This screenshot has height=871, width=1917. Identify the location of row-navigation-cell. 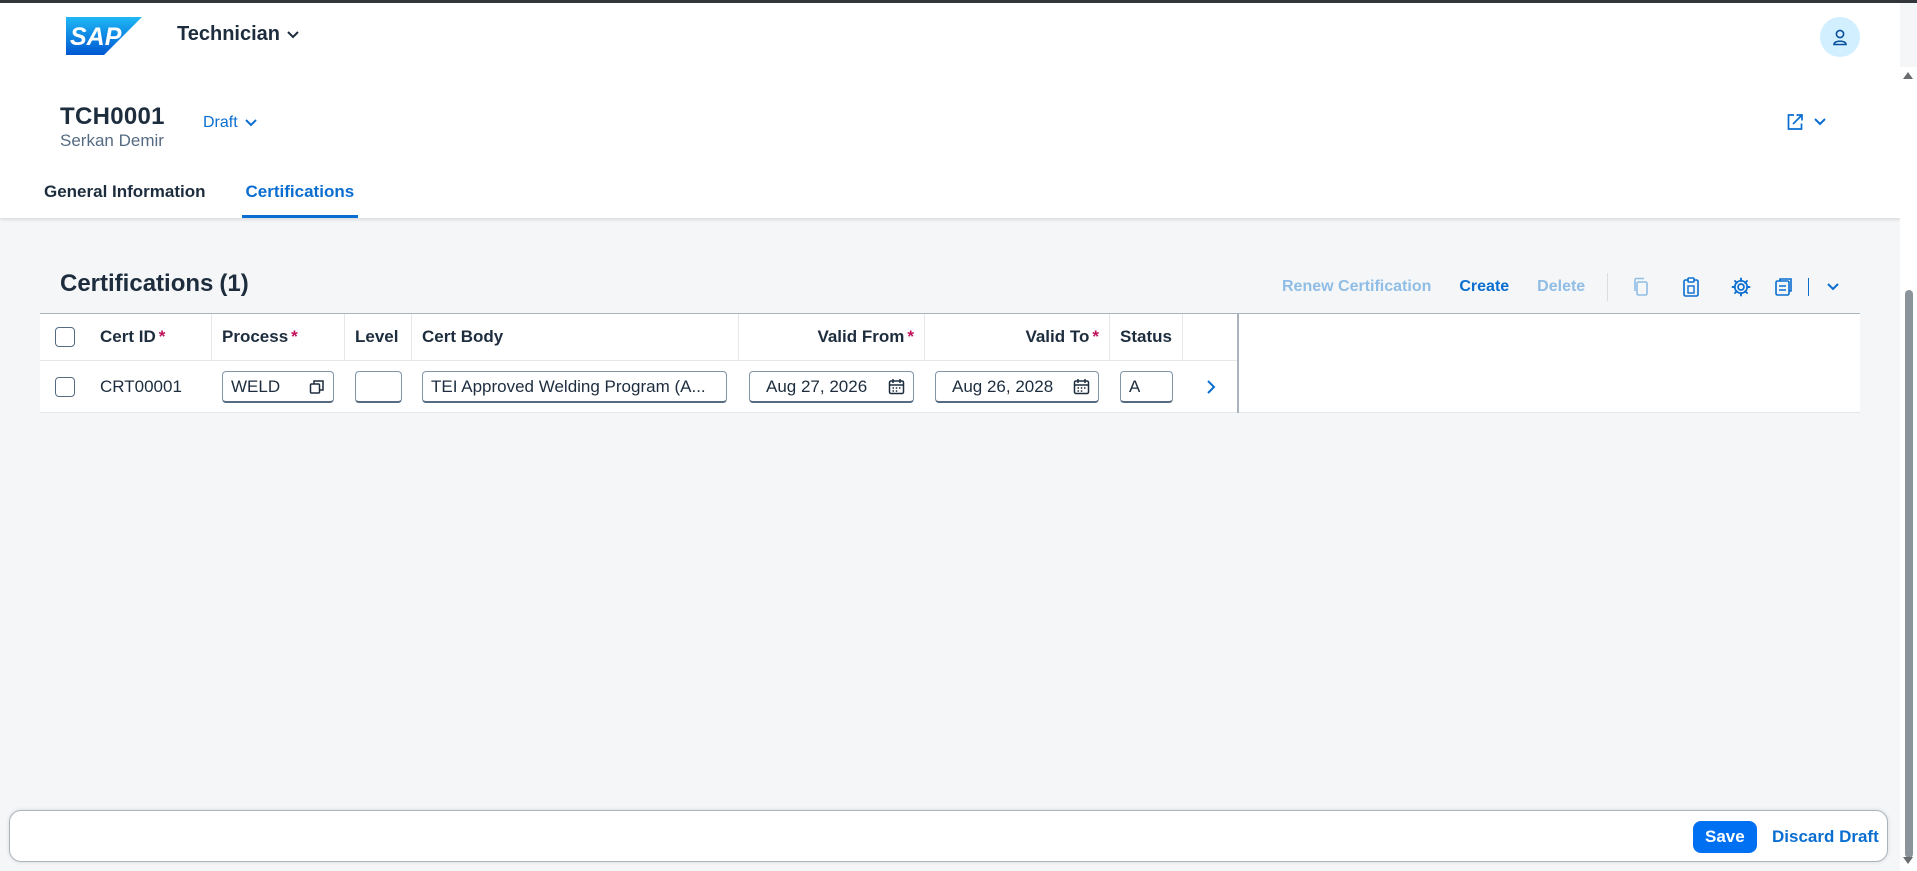
(1210, 387).